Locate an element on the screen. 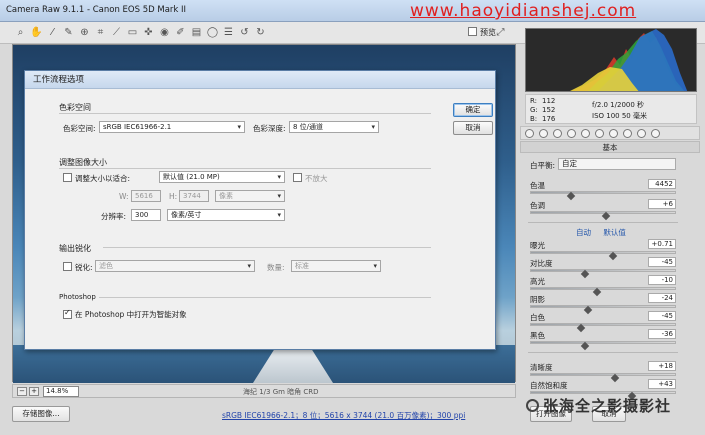 Image resolution: width=705 pixels, height=435 pixels. zoom-tool-icon: ⌕ is located at coordinates (20, 32).